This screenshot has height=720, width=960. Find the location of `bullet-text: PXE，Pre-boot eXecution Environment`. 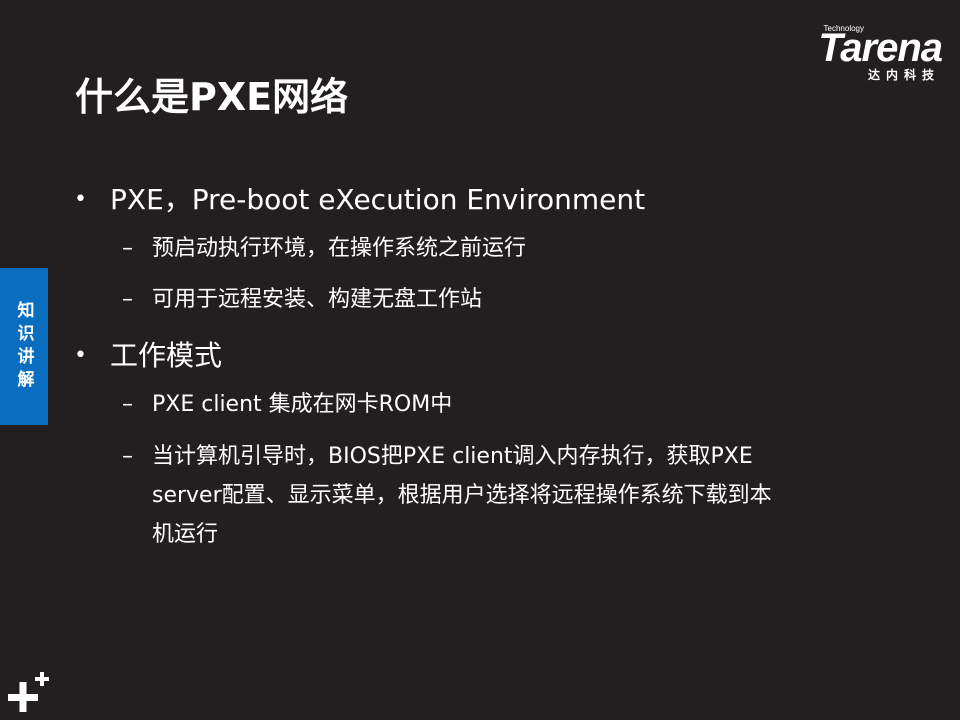

bullet-text: PXE，Pre-boot eXecution Environment is located at coordinates (378, 199).